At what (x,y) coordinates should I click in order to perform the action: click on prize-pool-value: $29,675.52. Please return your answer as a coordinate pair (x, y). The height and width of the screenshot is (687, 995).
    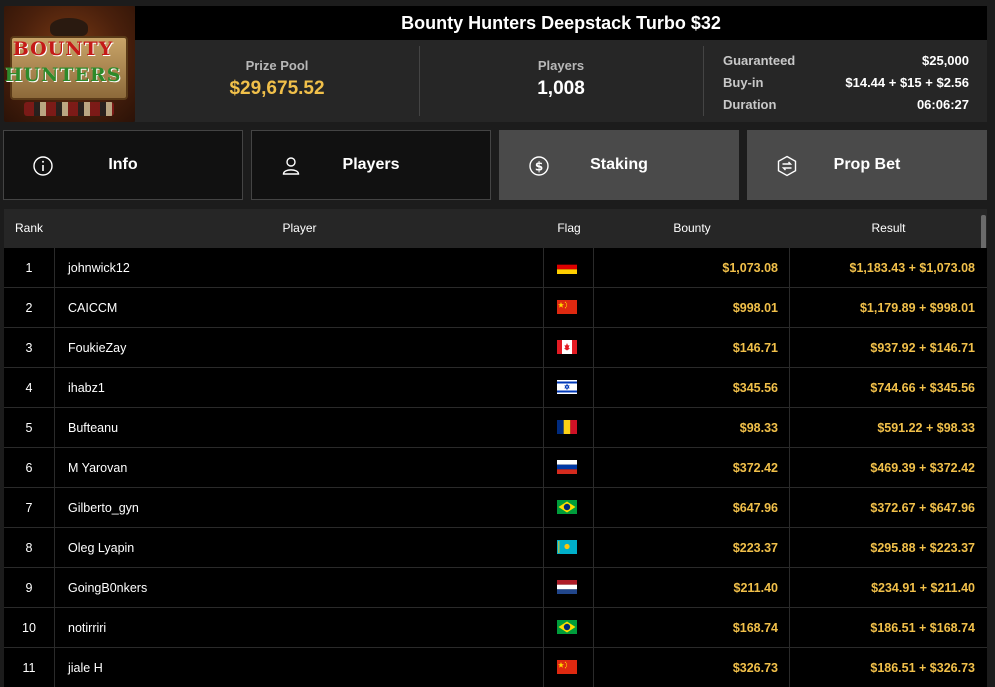
    Looking at the image, I should click on (277, 88).